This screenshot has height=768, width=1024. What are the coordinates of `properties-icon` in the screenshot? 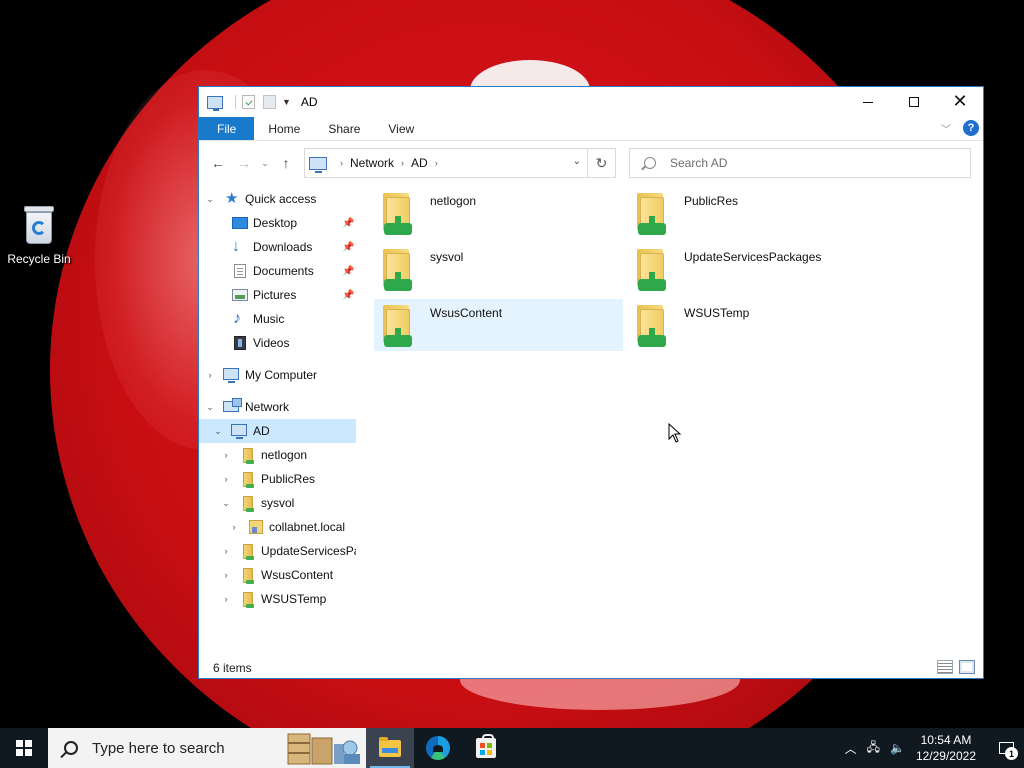 It's located at (248, 102).